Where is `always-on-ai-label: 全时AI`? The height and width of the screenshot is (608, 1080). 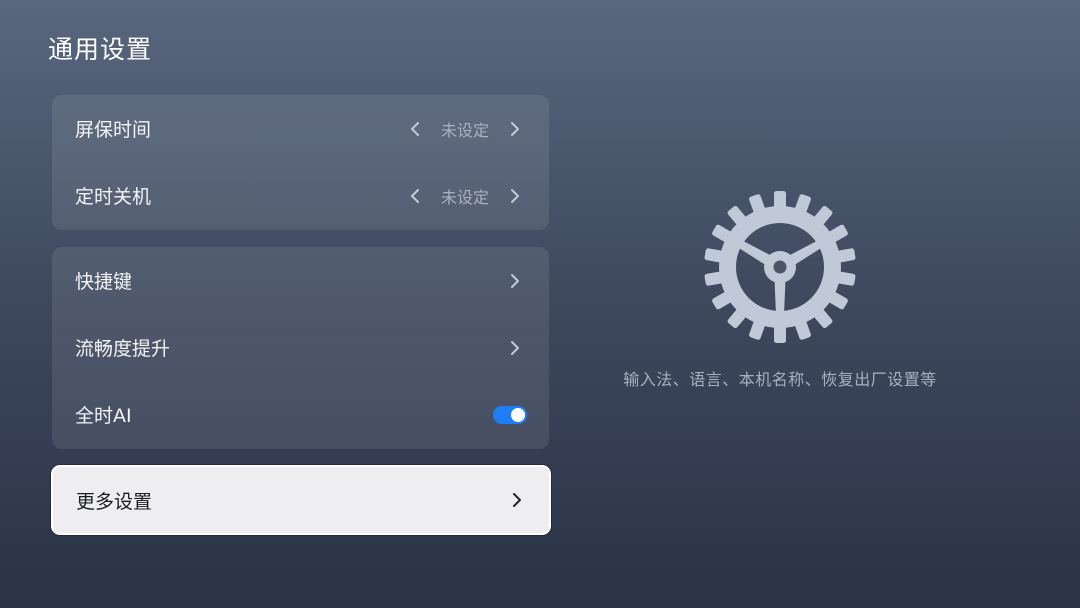
always-on-ai-label: 全时AI is located at coordinates (103, 416).